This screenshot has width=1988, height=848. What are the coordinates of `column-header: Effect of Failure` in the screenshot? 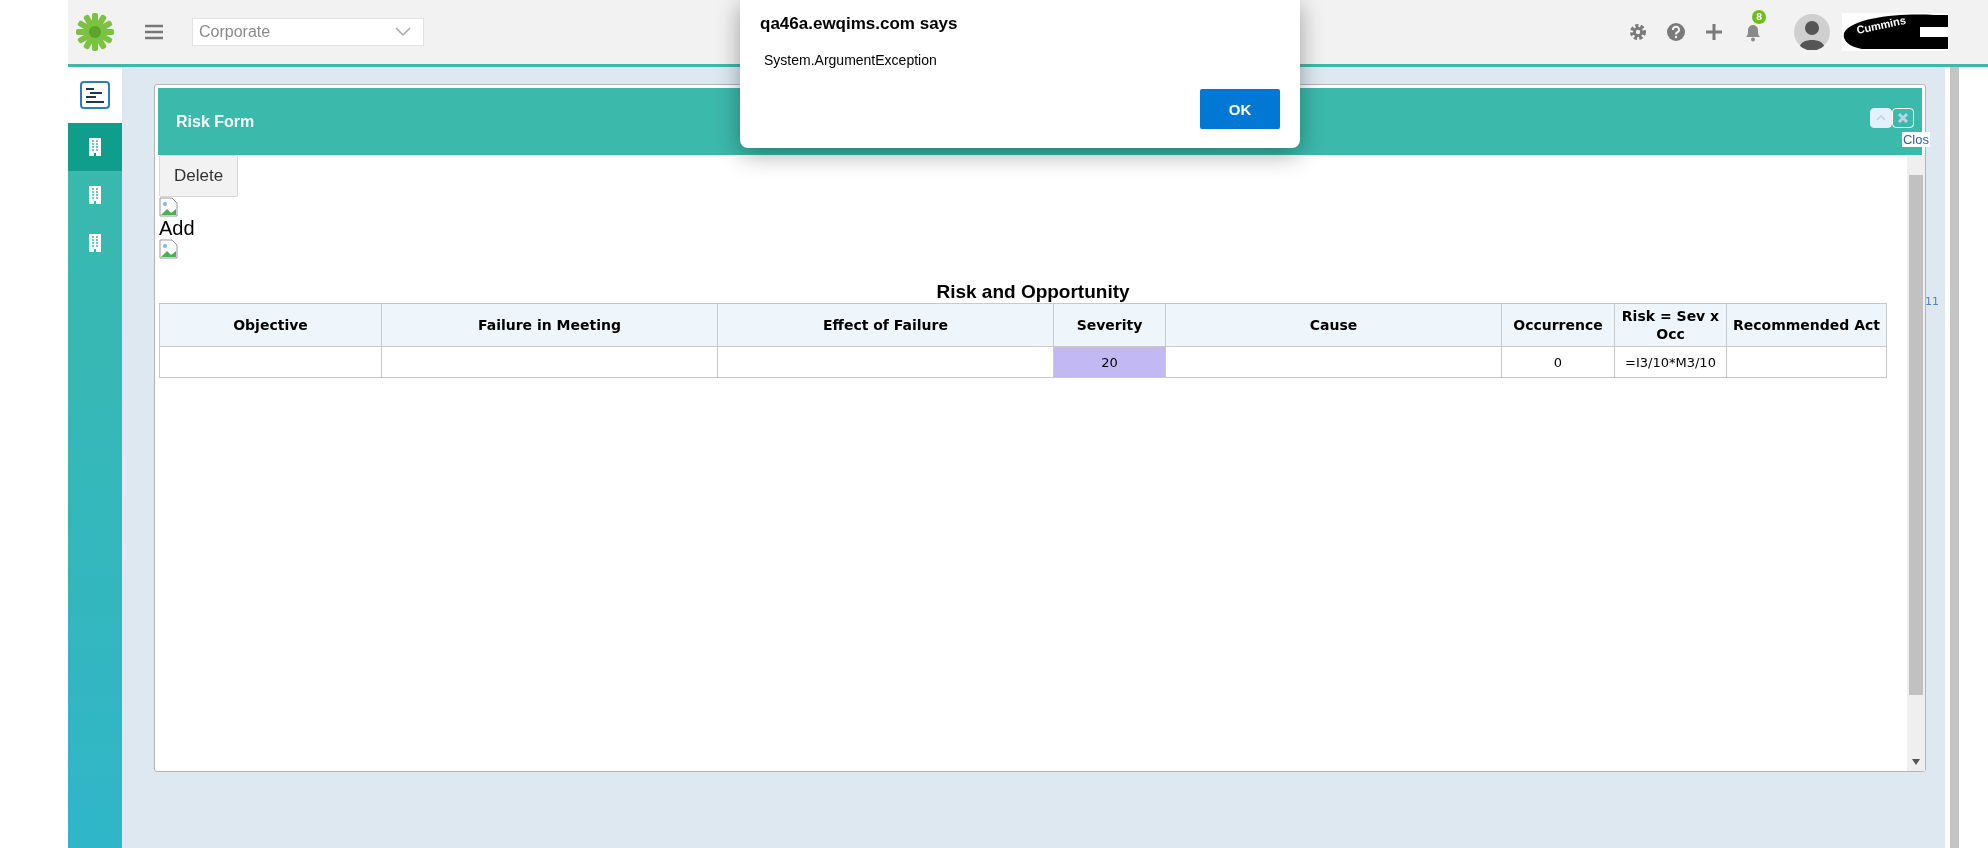 It's located at (885, 325).